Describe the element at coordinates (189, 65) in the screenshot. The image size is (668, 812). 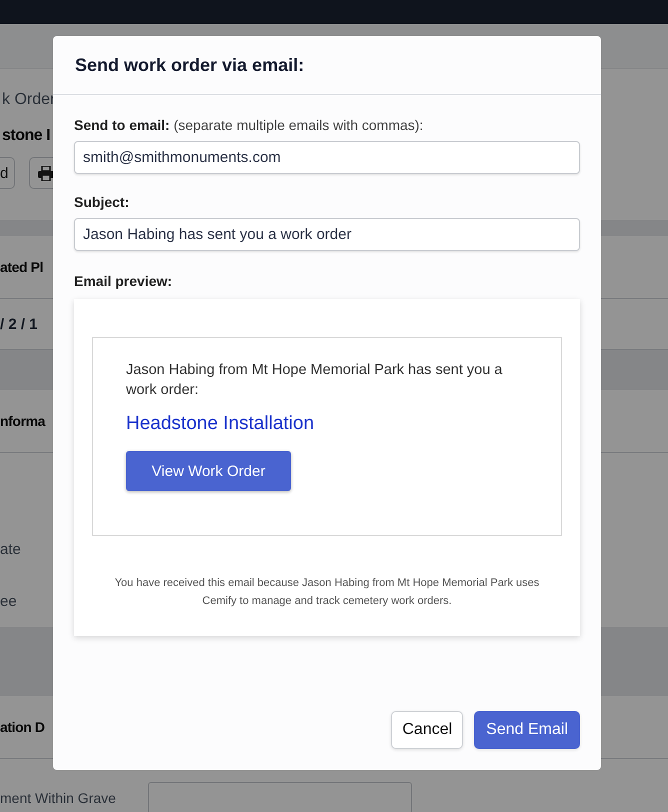
I see `dialog-title: Send work order via email:` at that location.